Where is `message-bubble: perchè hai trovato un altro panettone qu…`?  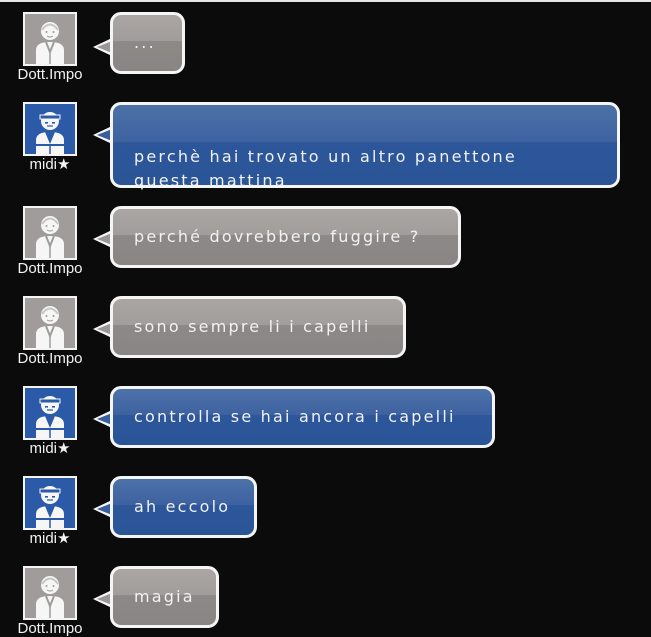
message-bubble: perchè hai trovato un altro panettone qu… is located at coordinates (365, 146).